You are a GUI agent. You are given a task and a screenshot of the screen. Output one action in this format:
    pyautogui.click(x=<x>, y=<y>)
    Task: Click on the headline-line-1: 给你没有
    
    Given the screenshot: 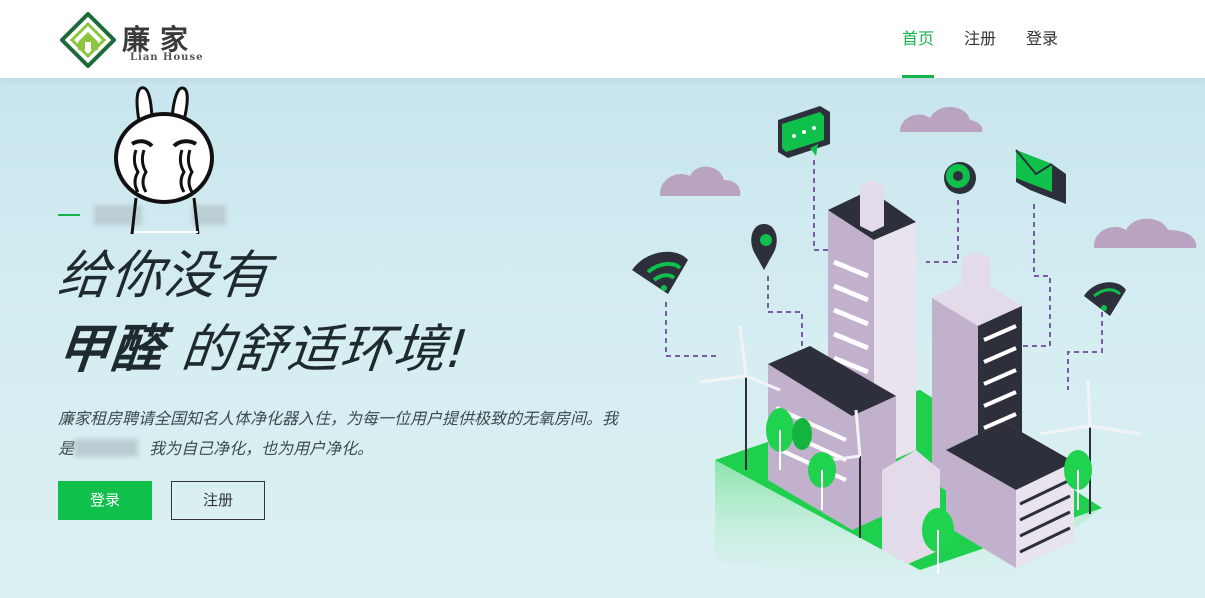 What is the action you would take?
    pyautogui.click(x=164, y=276)
    